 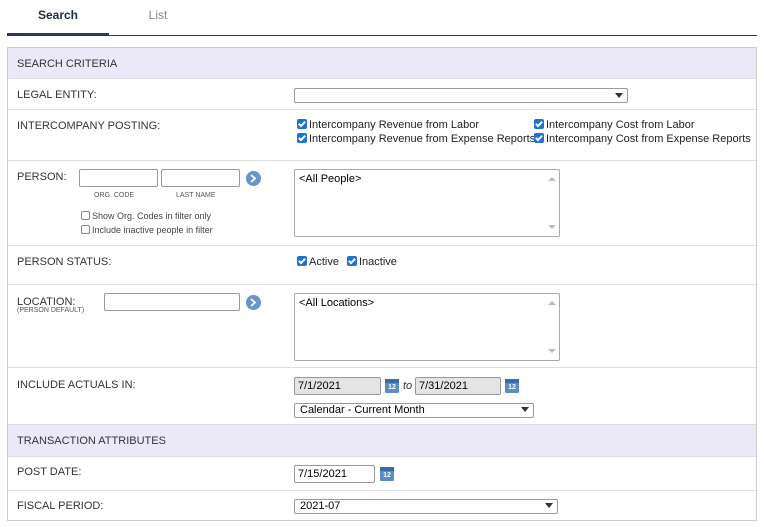 I want to click on tab-bar: Search List, so click(x=382, y=18).